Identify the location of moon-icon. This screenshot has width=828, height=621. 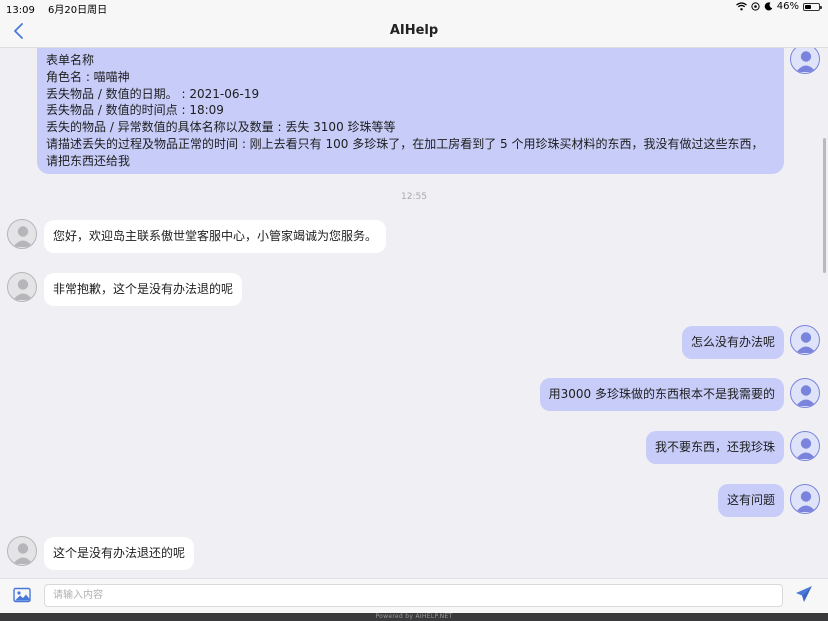
(768, 6).